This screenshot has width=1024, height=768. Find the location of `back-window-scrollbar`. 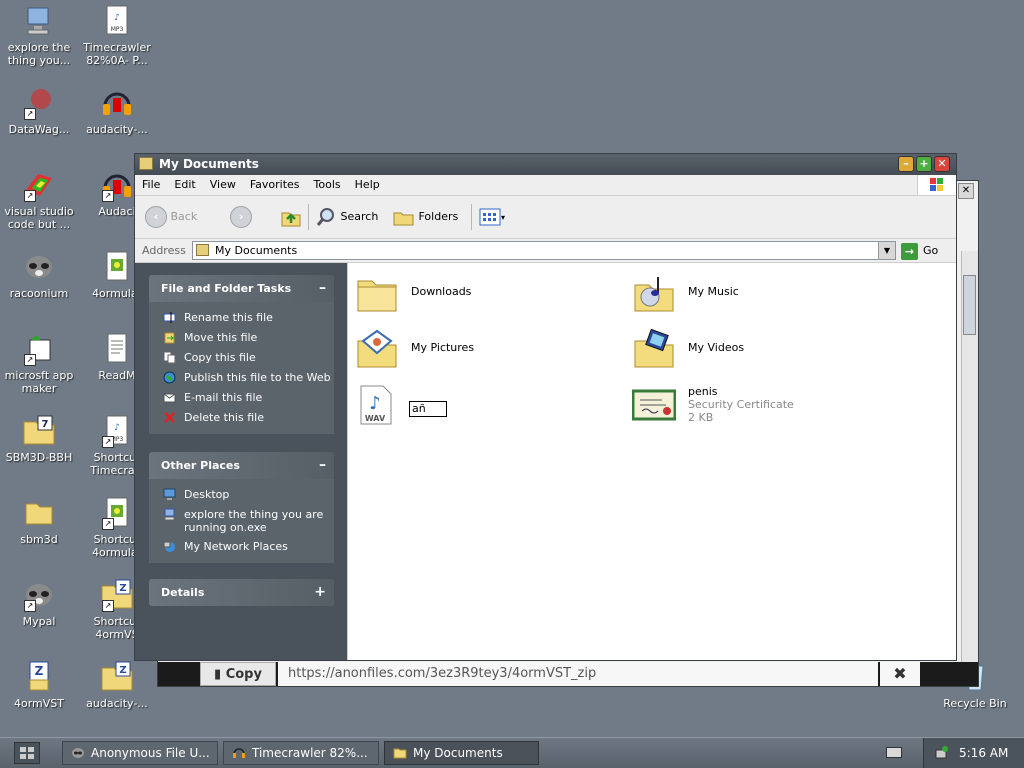

back-window-scrollbar is located at coordinates (969, 456).